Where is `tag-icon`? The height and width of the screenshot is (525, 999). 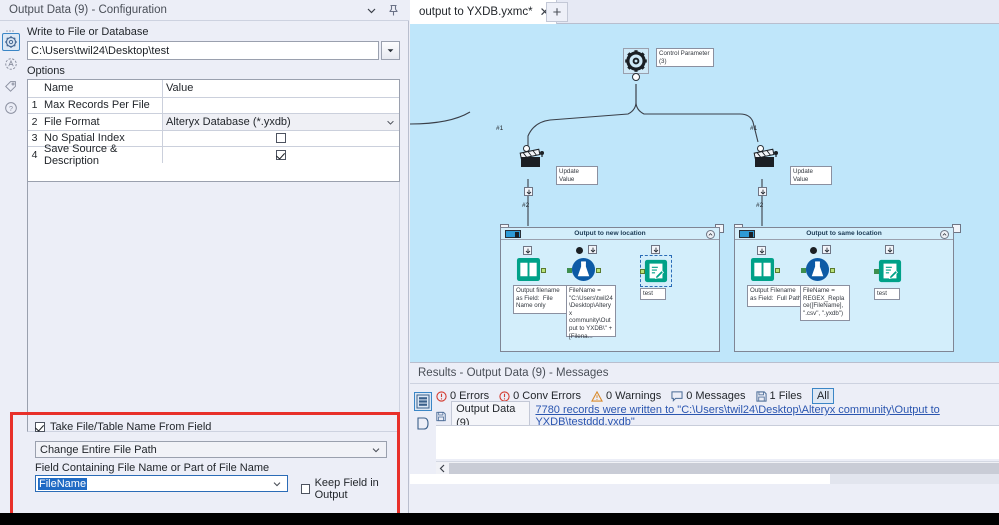 tag-icon is located at coordinates (11, 86).